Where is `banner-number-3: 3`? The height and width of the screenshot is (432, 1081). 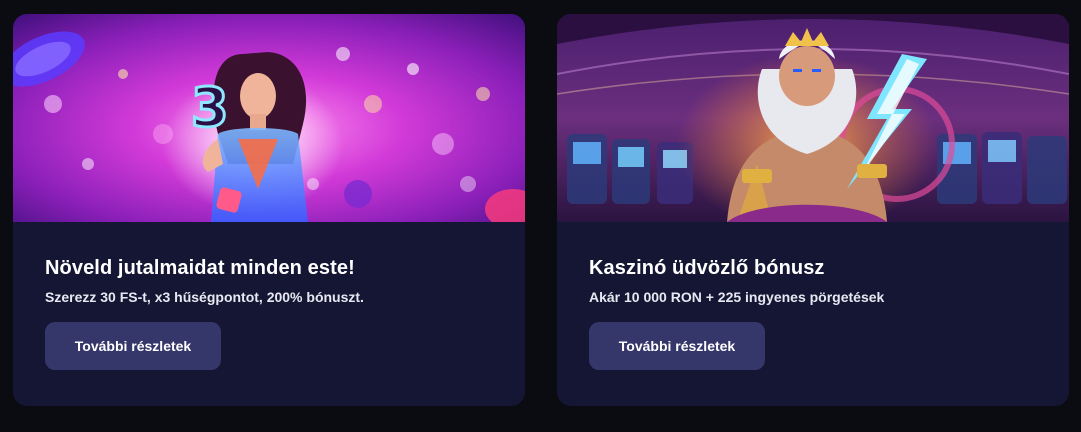
banner-number-3: 3 is located at coordinates (210, 107).